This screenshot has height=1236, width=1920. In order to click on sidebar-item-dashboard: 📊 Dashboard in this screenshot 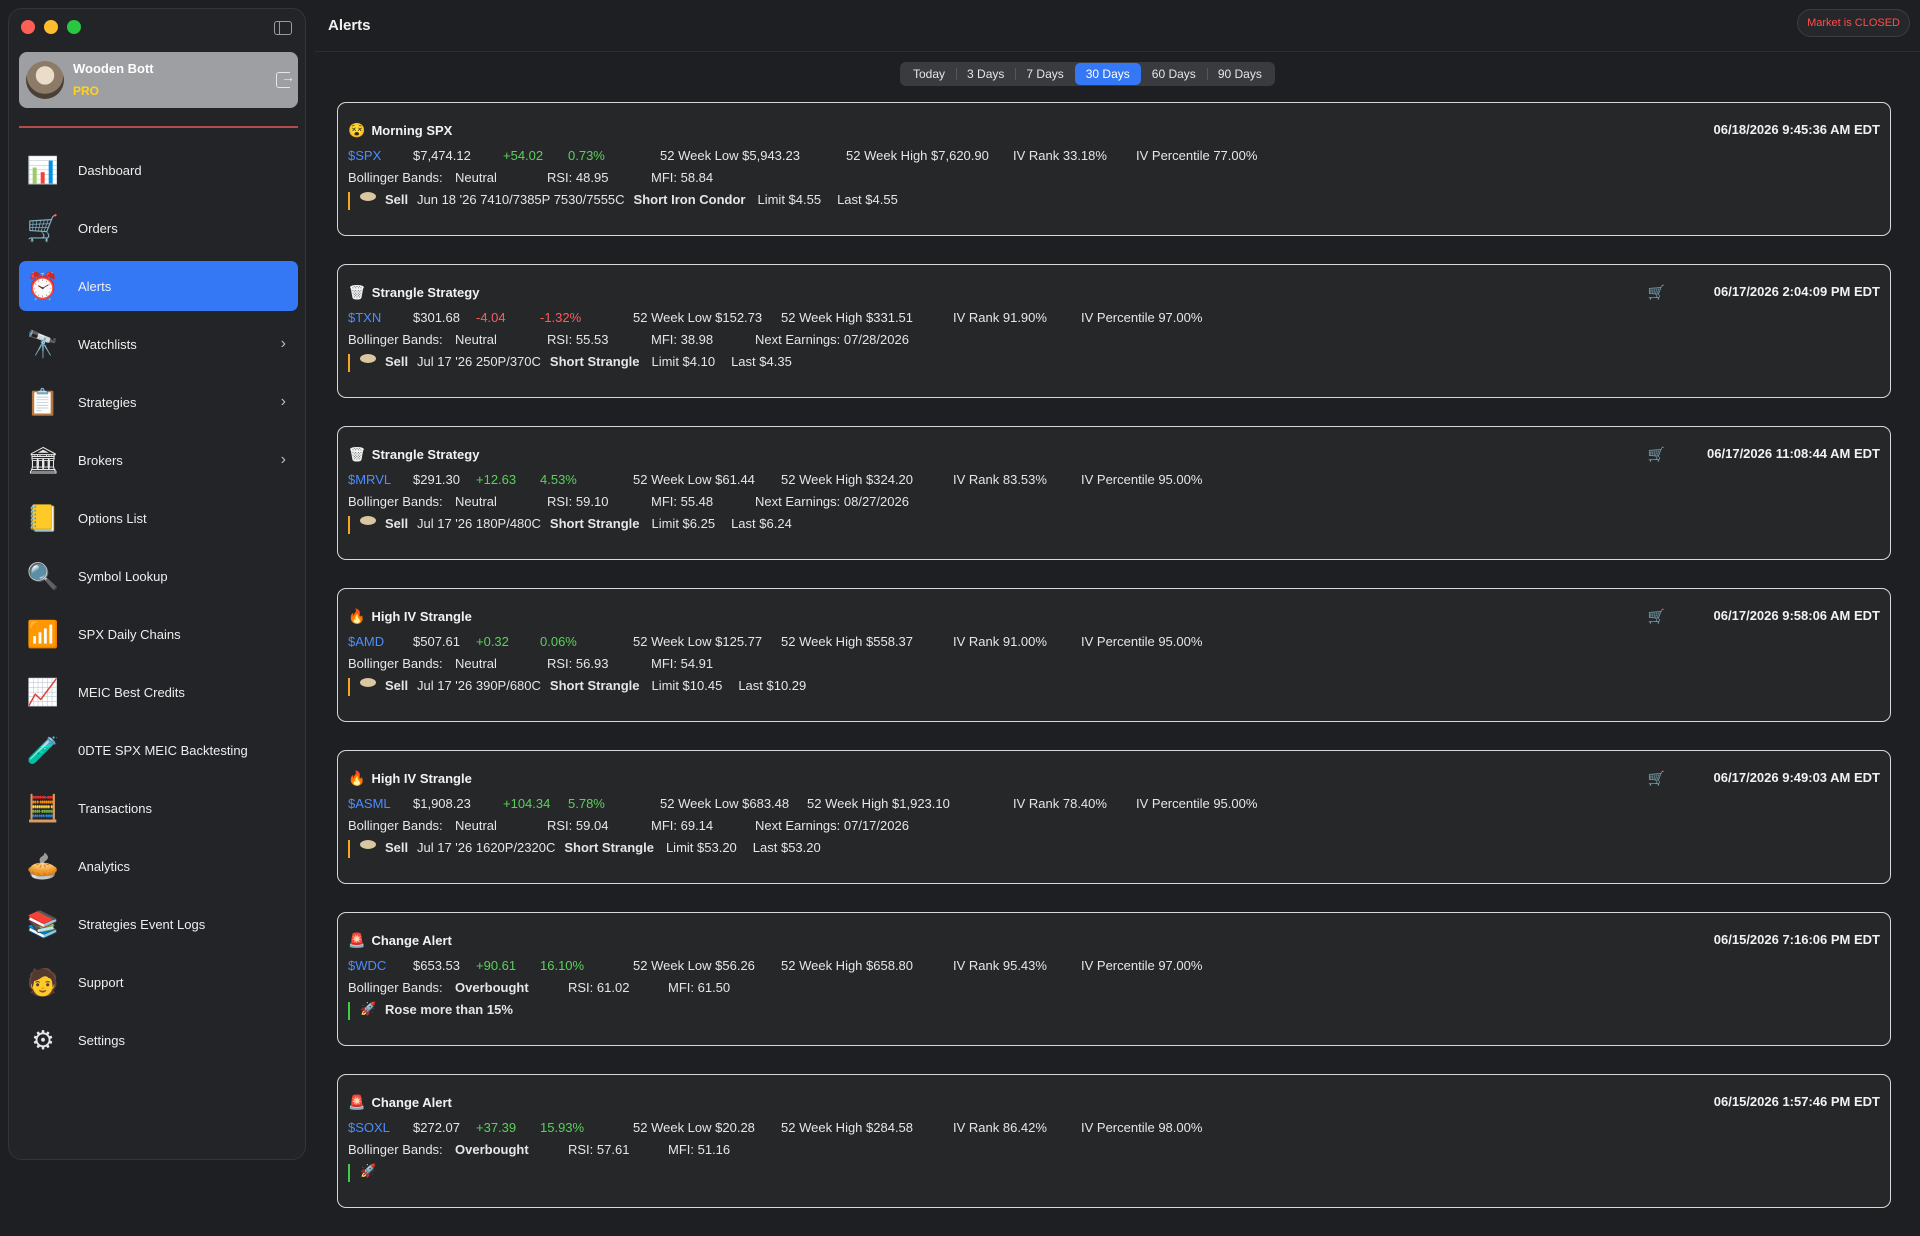, I will do `click(158, 170)`.